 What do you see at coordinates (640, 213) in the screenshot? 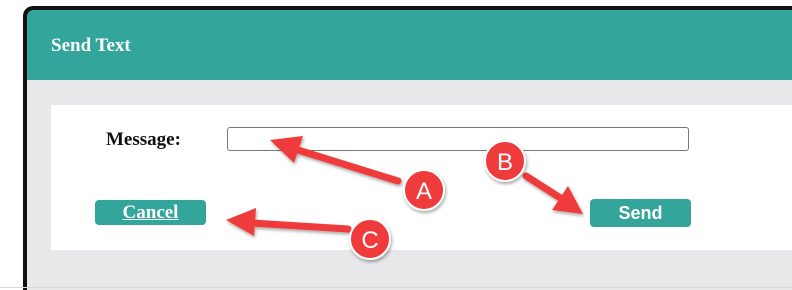
I see `send-button: Send` at bounding box center [640, 213].